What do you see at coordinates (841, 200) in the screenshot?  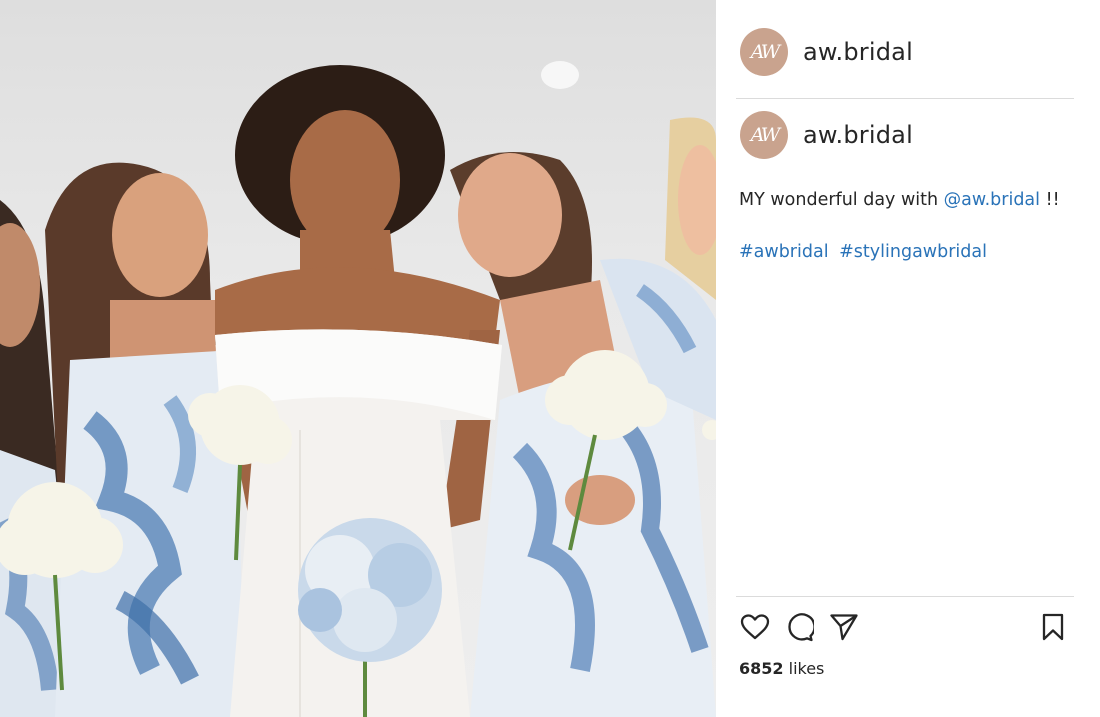 I see `caption-text: MY wonderful day with` at bounding box center [841, 200].